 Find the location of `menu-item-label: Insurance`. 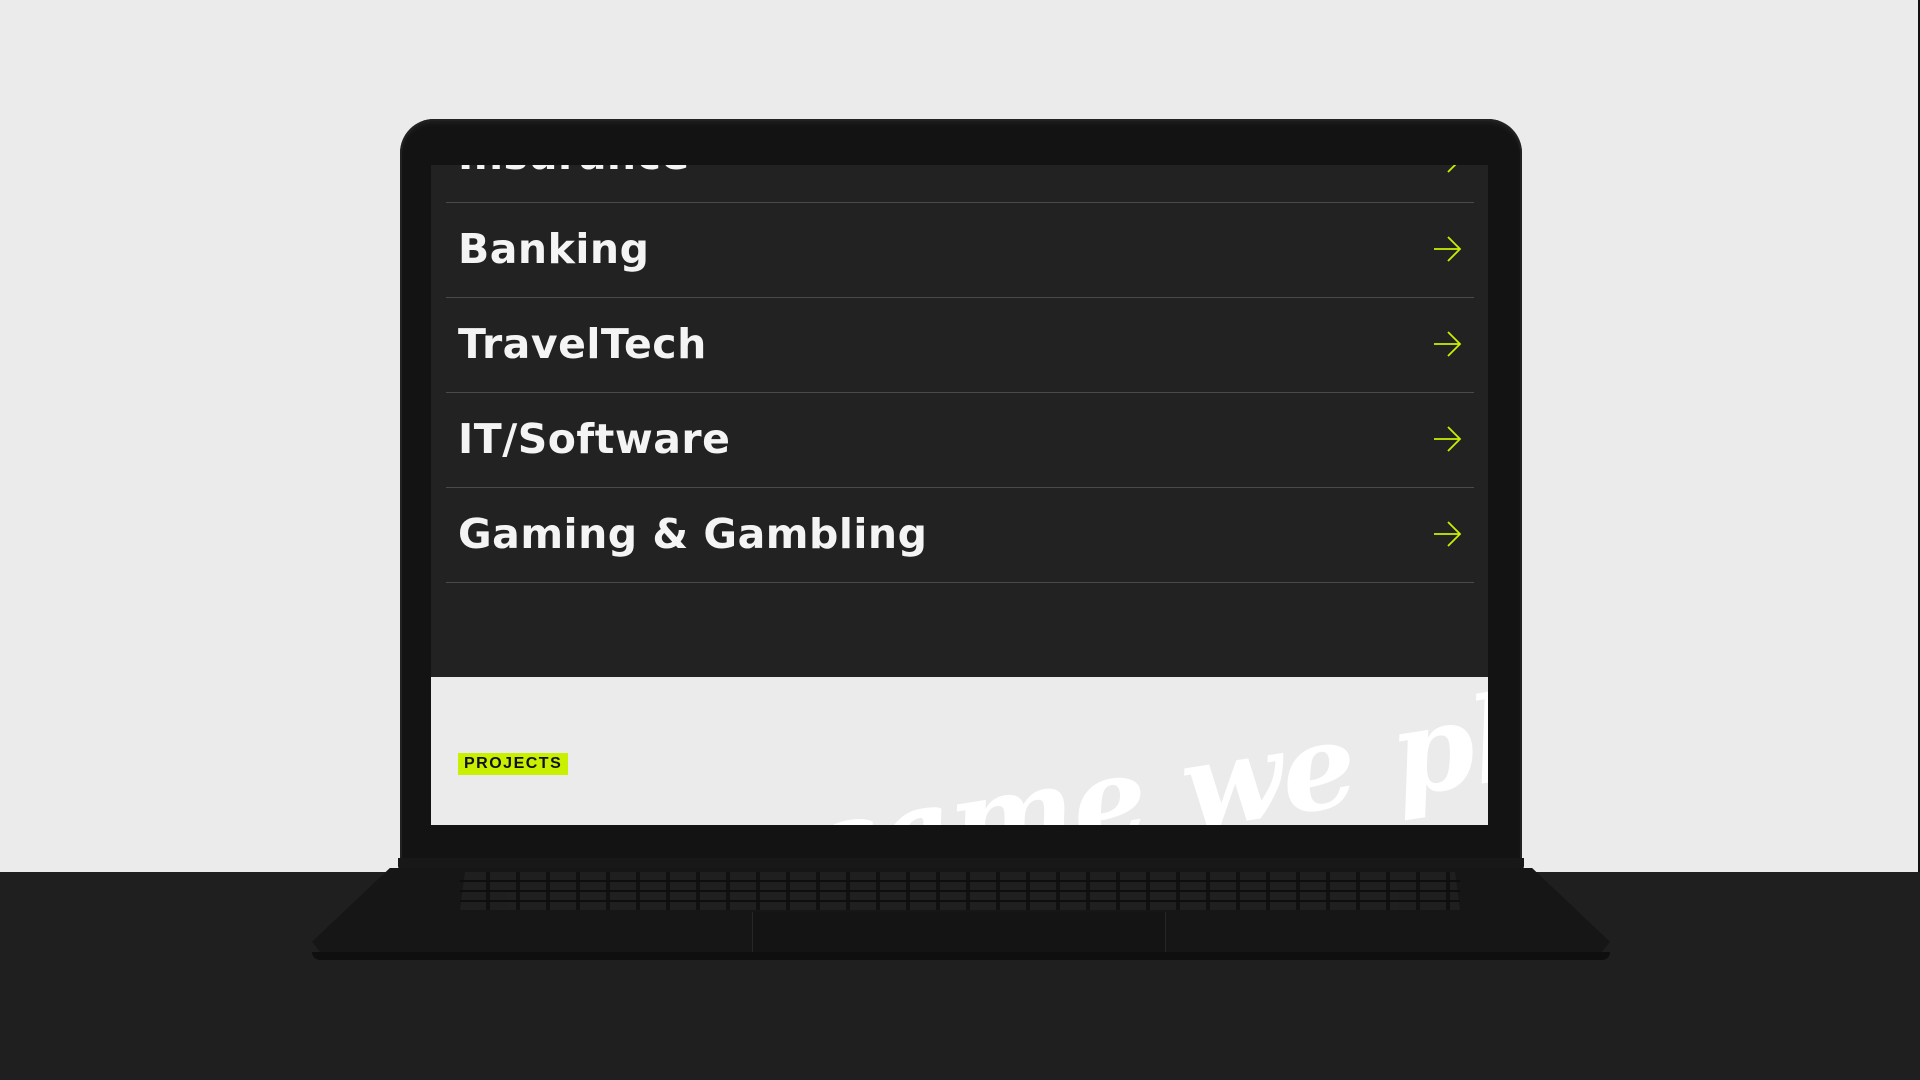

menu-item-label: Insurance is located at coordinates (574, 172).